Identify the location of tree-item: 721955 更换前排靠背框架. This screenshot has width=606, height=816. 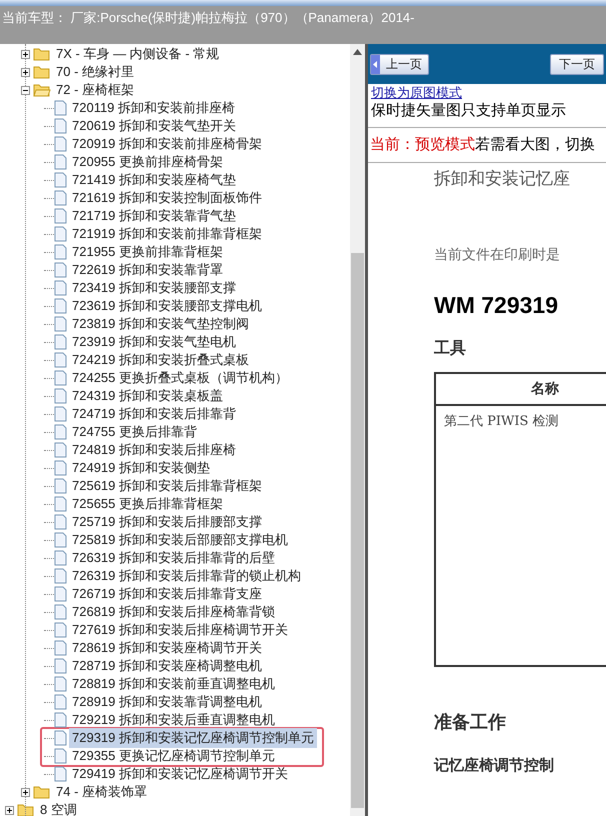
(147, 252).